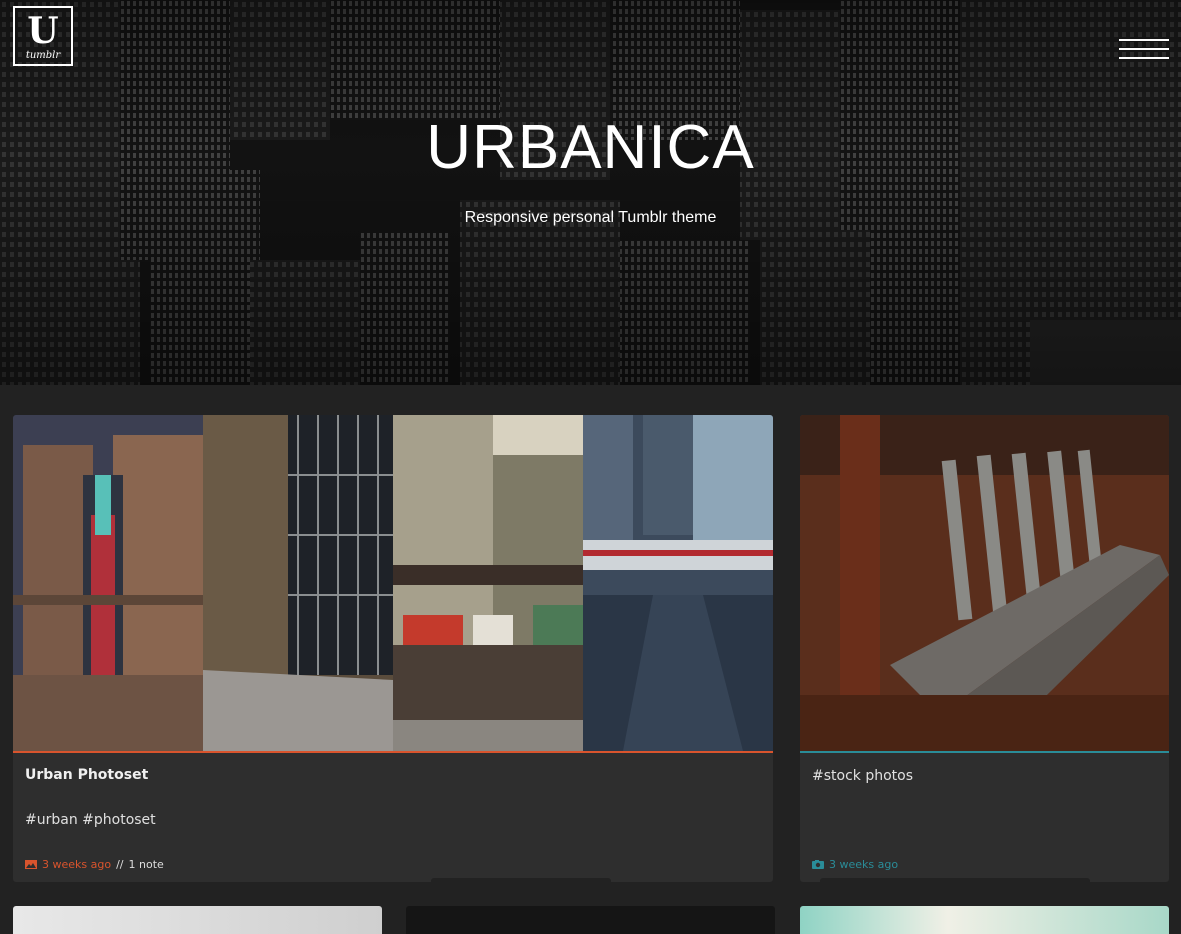  I want to click on post-tags: #stock photos, so click(862, 776).